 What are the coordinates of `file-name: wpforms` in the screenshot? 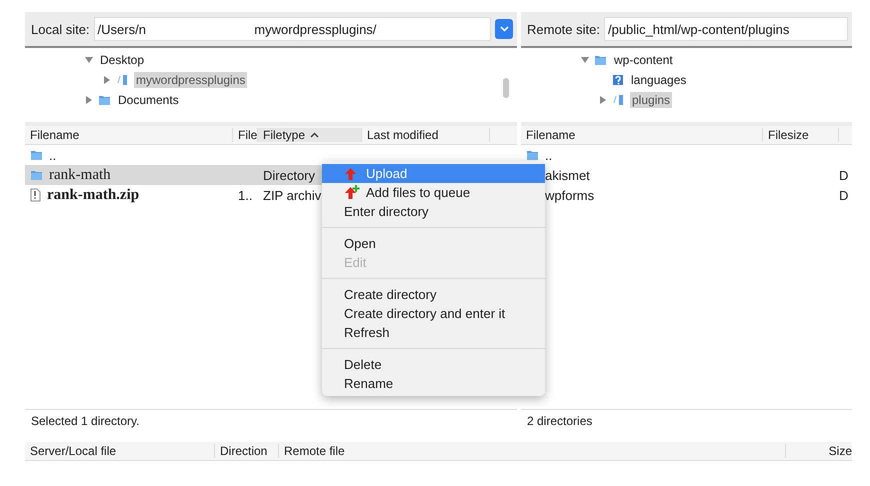 It's located at (569, 195).